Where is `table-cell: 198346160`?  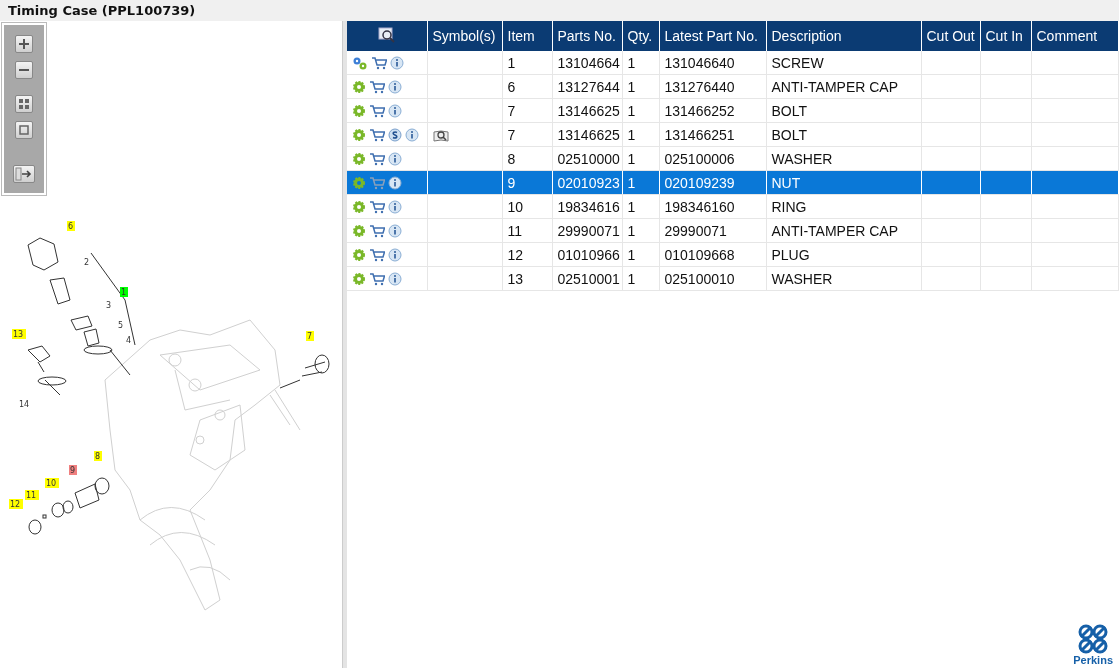
table-cell: 198346160 is located at coordinates (712, 206).